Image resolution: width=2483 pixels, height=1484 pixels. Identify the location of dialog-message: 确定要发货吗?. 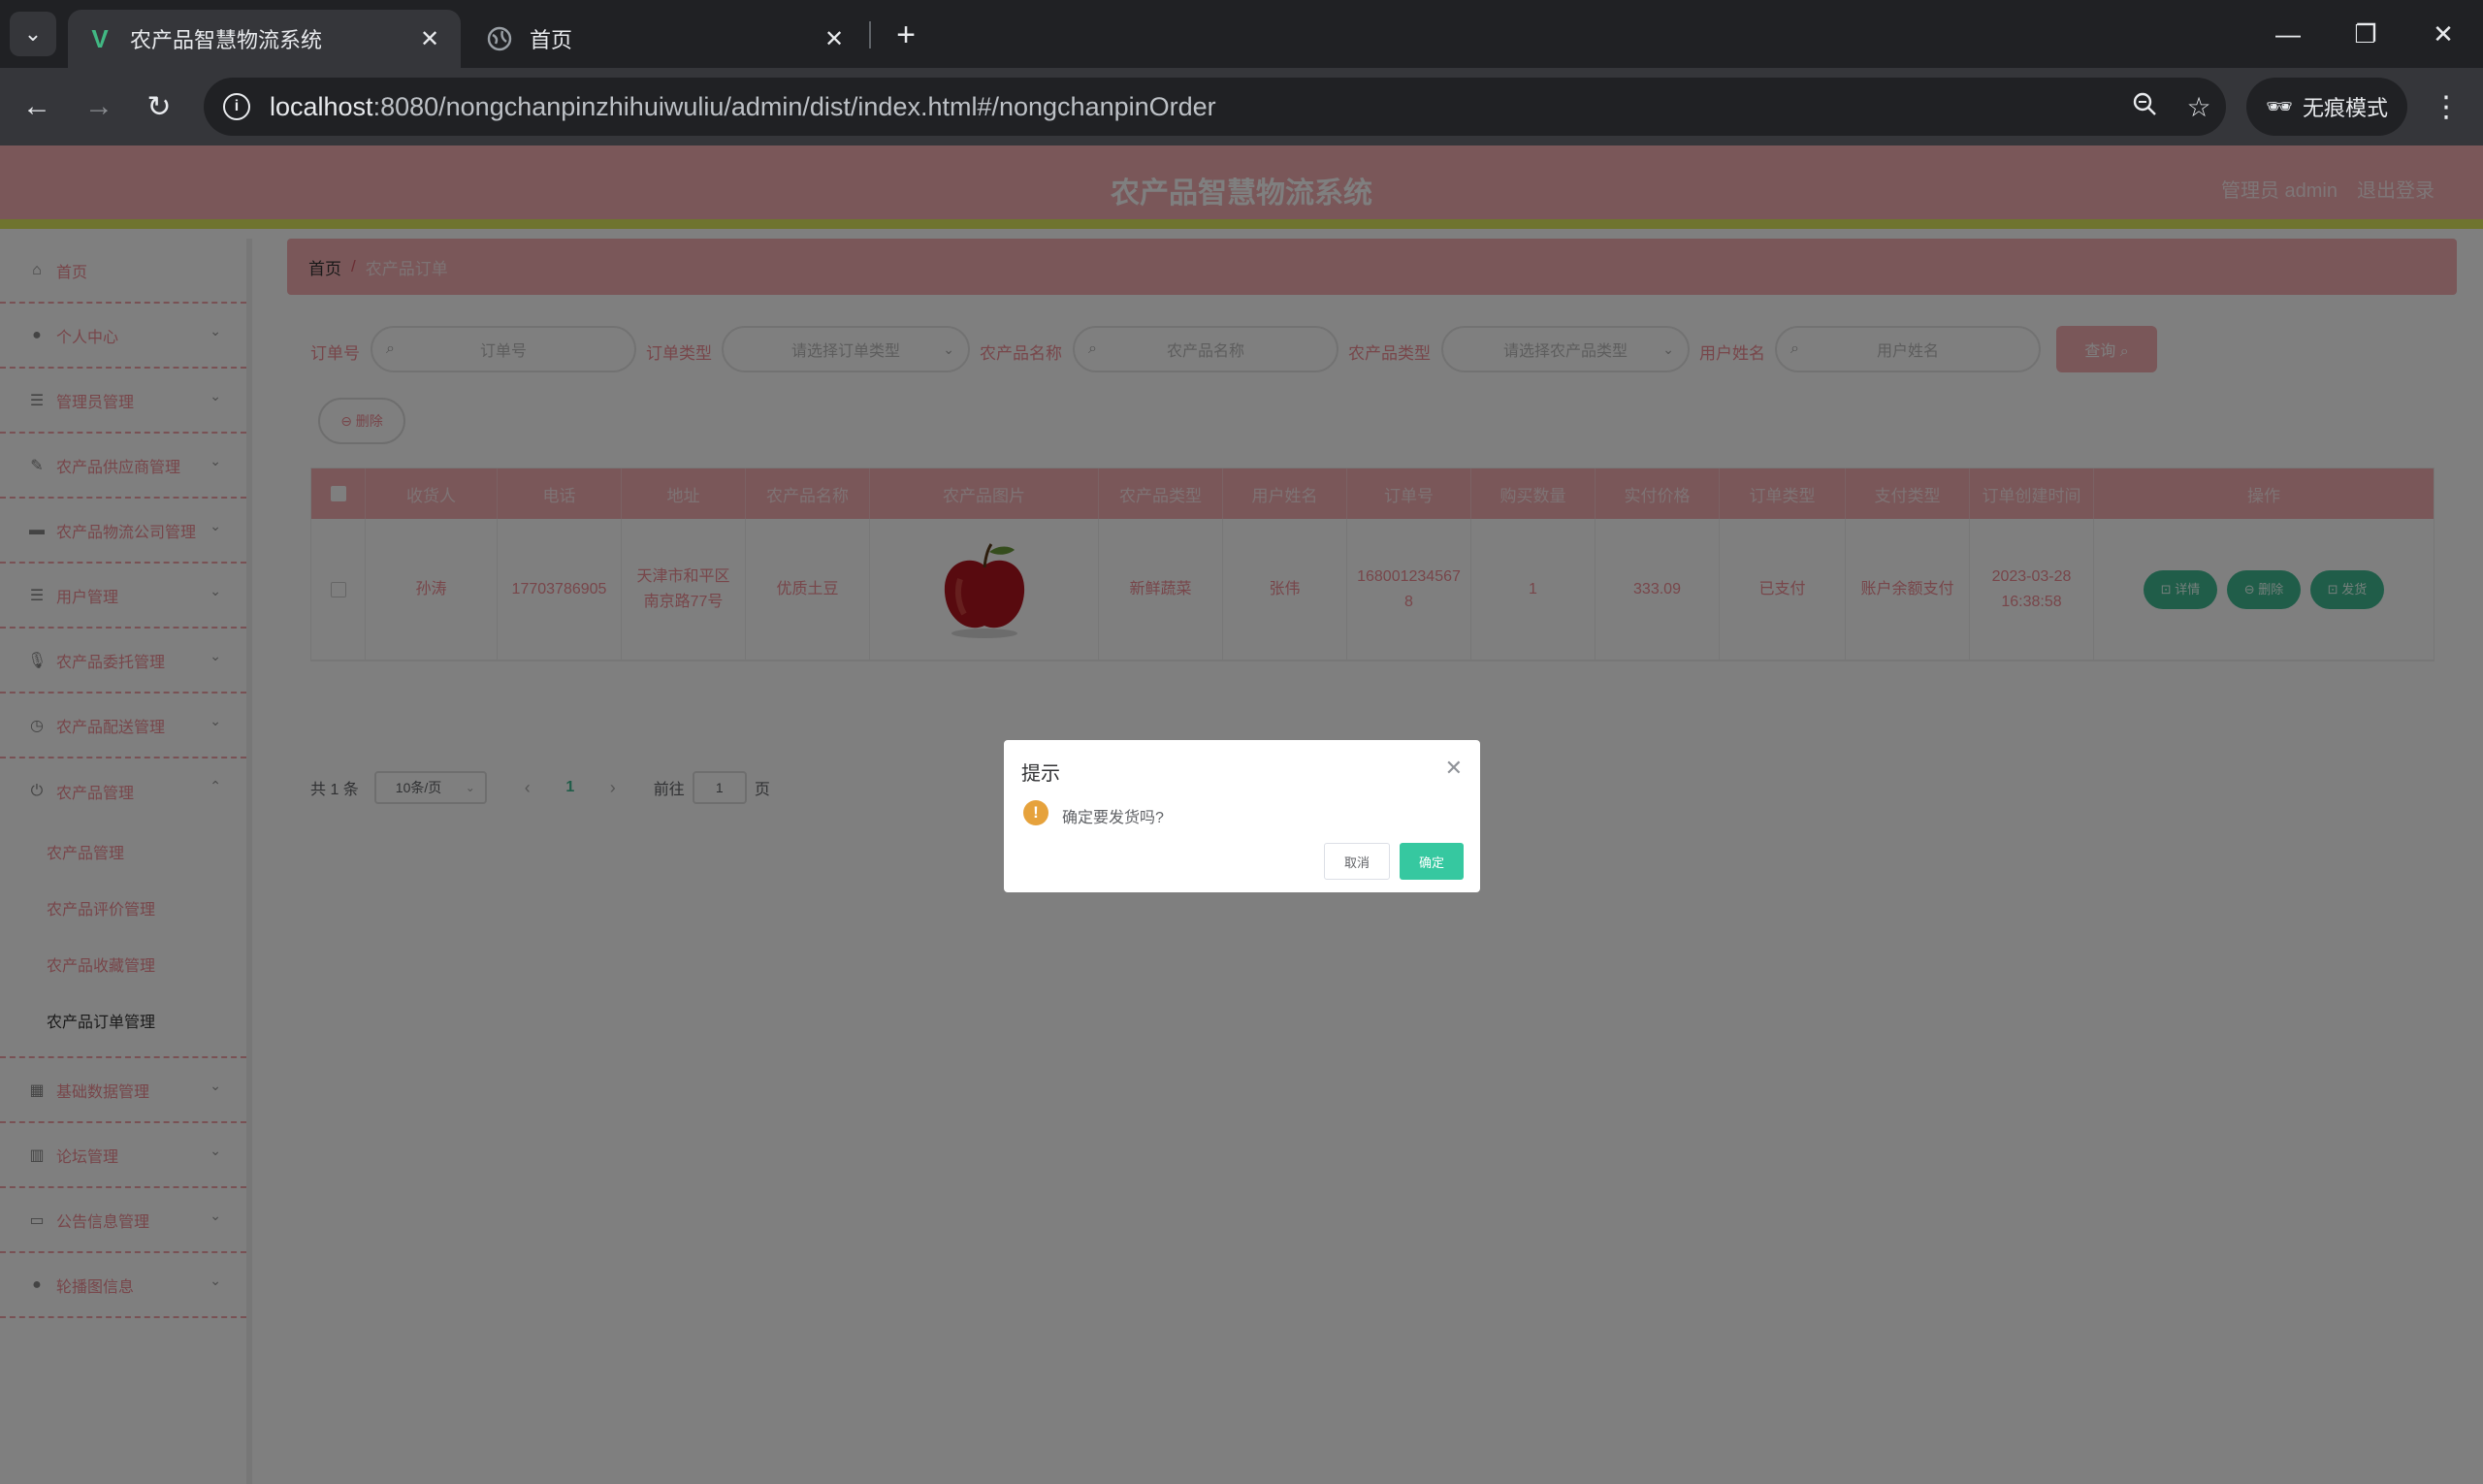
(1113, 818).